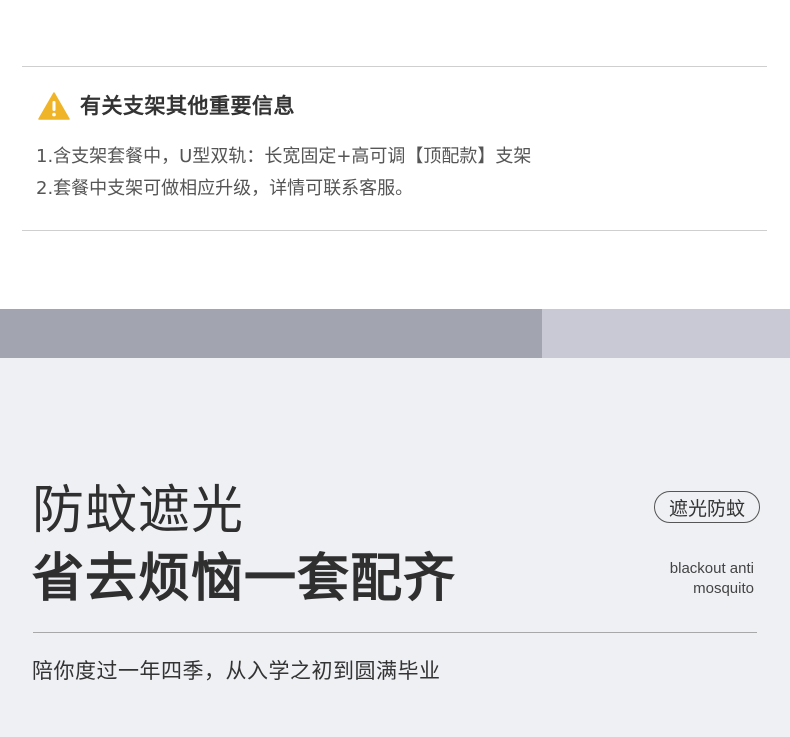 This screenshot has height=737, width=790. I want to click on english-tag-line-1: blackout anti, so click(711, 568).